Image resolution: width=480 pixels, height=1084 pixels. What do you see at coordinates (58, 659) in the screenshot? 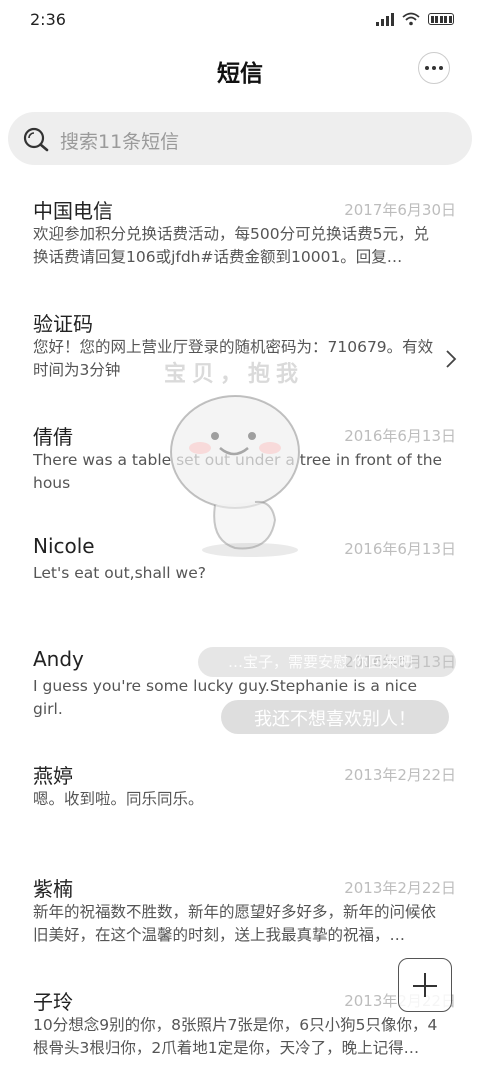
I see `sender-name: Andy` at bounding box center [58, 659].